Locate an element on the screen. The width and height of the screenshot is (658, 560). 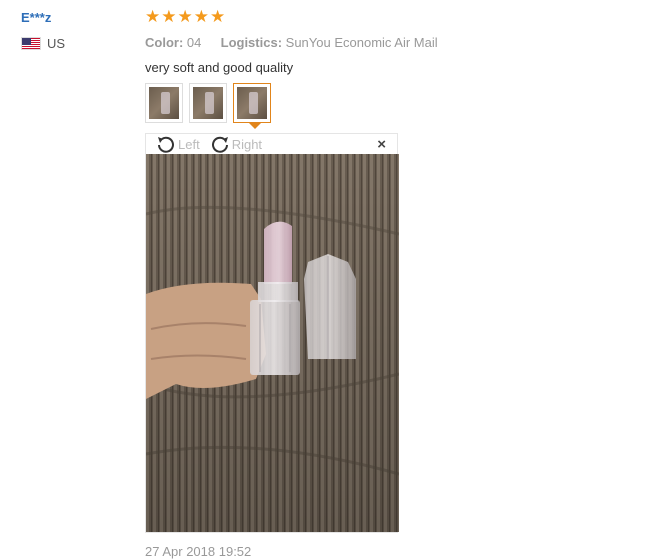
logistics-value: SunYou Economic Air Mail is located at coordinates (361, 42).